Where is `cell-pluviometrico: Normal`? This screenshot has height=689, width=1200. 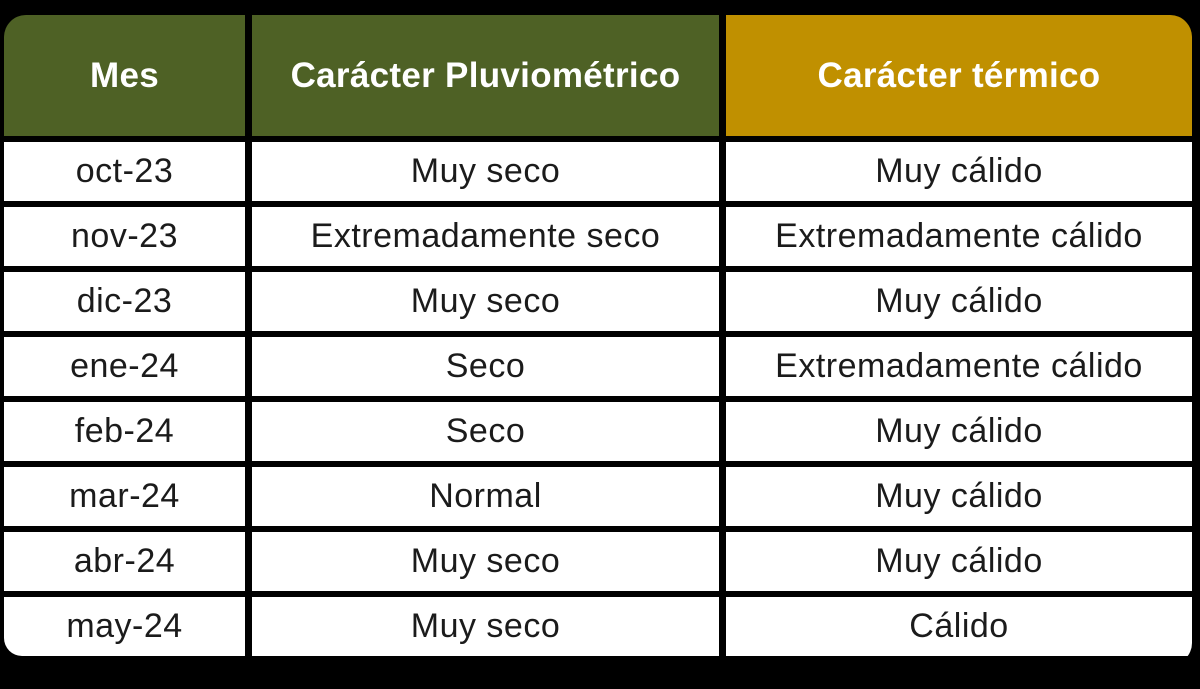
cell-pluviometrico: Normal is located at coordinates (485, 496).